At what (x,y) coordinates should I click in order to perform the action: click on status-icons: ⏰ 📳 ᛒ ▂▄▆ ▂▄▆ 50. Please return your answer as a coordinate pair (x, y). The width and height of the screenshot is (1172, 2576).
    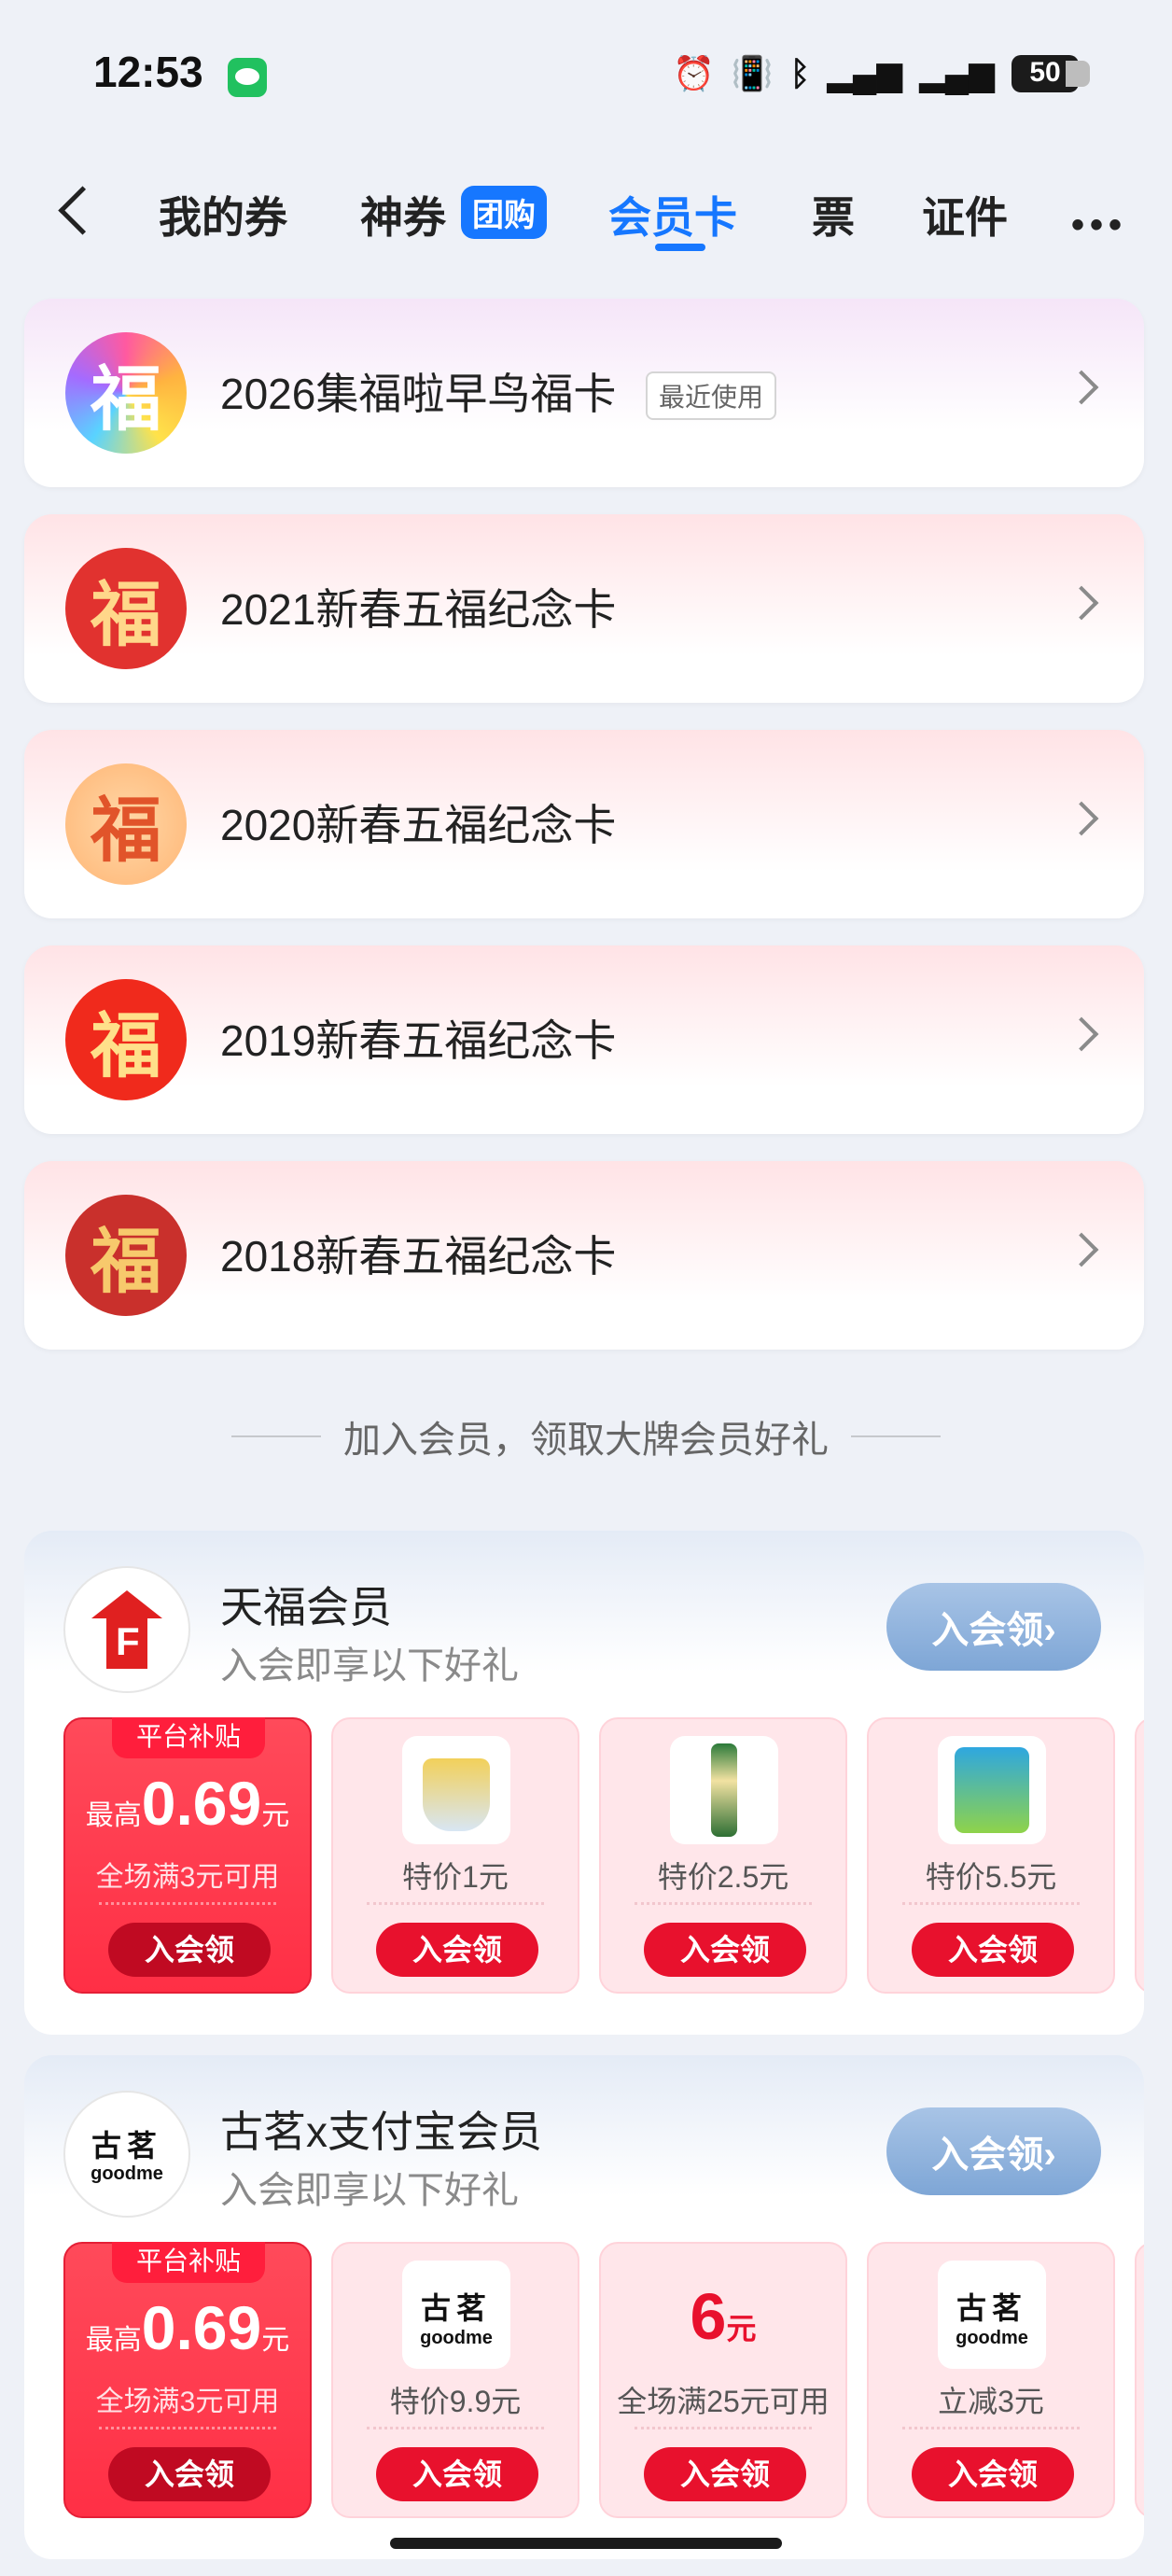
    Looking at the image, I should click on (881, 73).